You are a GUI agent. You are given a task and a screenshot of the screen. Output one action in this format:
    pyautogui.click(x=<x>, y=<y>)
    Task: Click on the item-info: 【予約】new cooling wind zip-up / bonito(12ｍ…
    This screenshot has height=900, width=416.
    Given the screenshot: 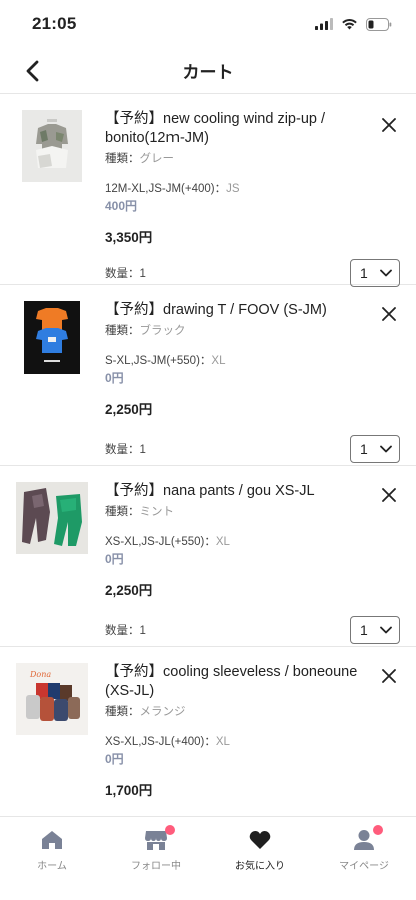 What is the action you would take?
    pyautogui.click(x=238, y=178)
    